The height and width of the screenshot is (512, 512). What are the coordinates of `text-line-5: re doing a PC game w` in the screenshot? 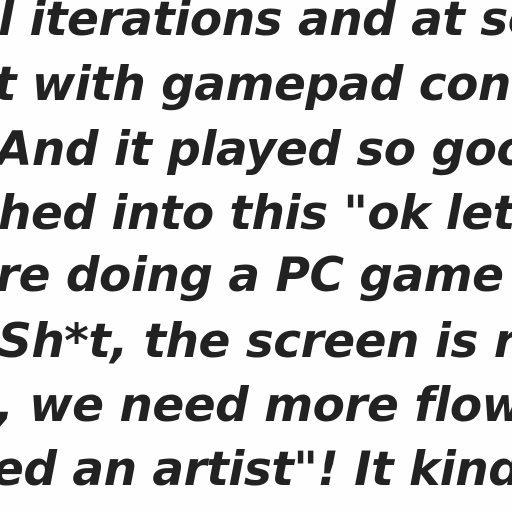 It's located at (256, 275).